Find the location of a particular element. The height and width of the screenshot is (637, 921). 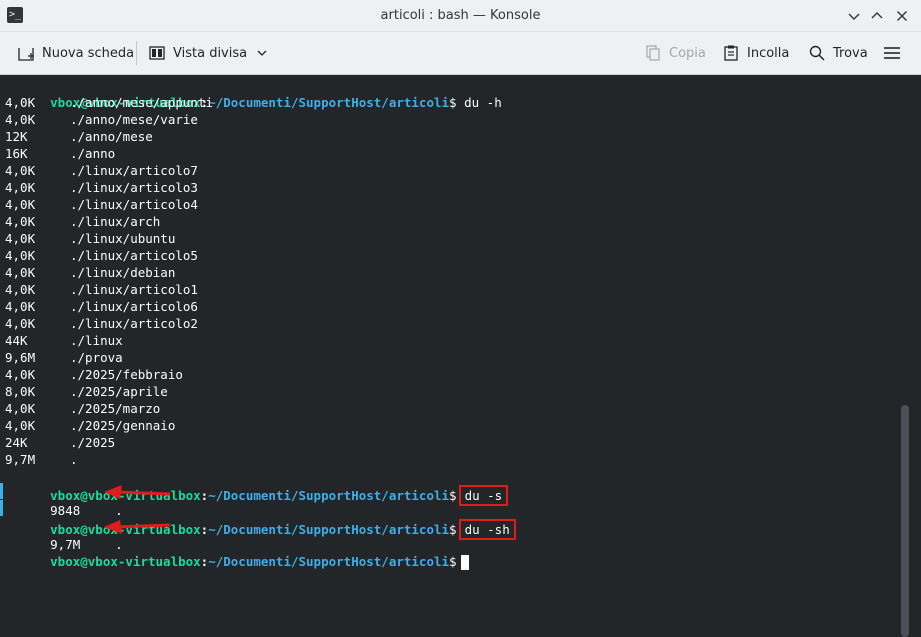

output-path: ./2025/marzo is located at coordinates (115, 408).